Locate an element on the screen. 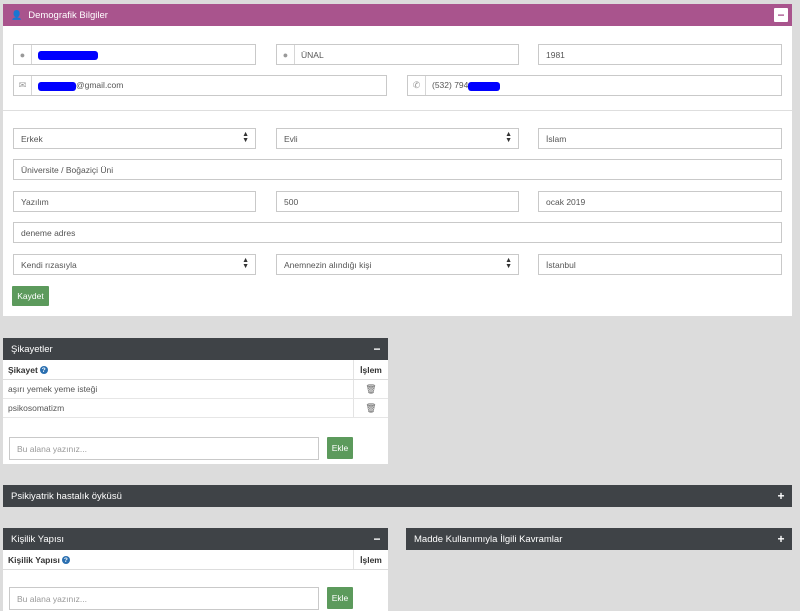 This screenshot has height=611, width=800. surname-value: ÜNAL is located at coordinates (312, 54).